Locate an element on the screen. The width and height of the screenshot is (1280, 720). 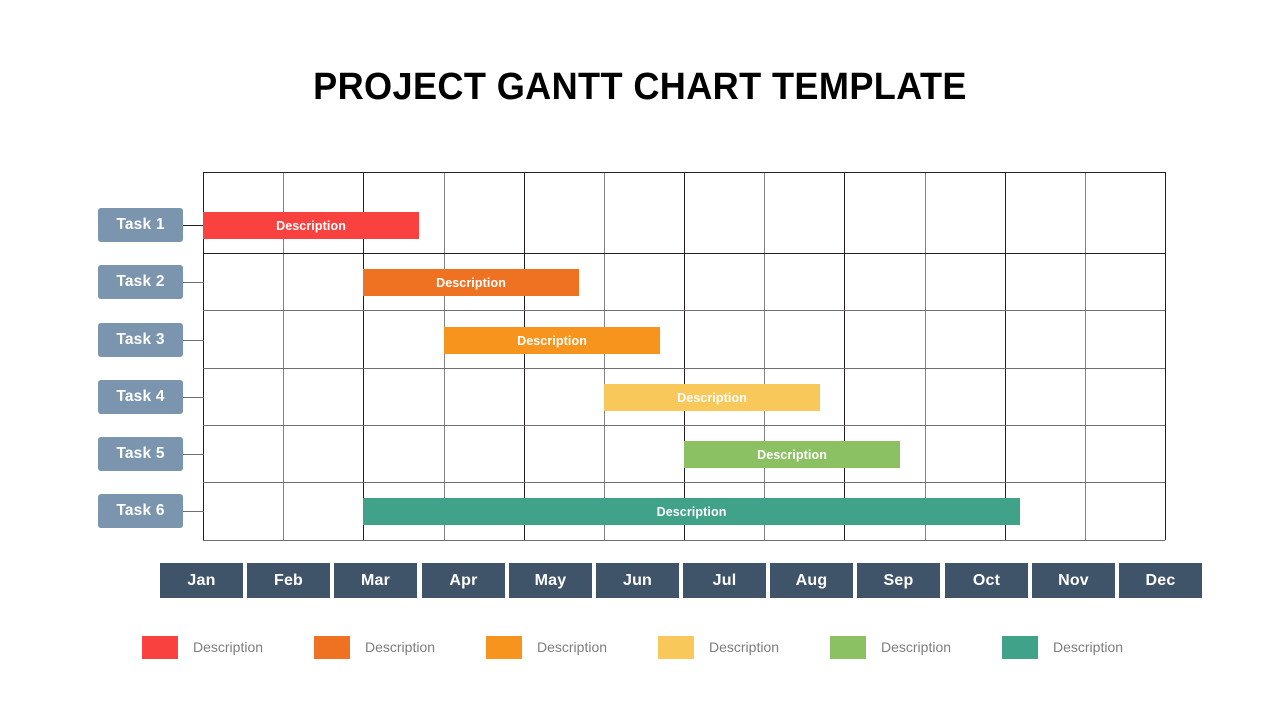
month-cell-dec: Dec is located at coordinates (1160, 580).